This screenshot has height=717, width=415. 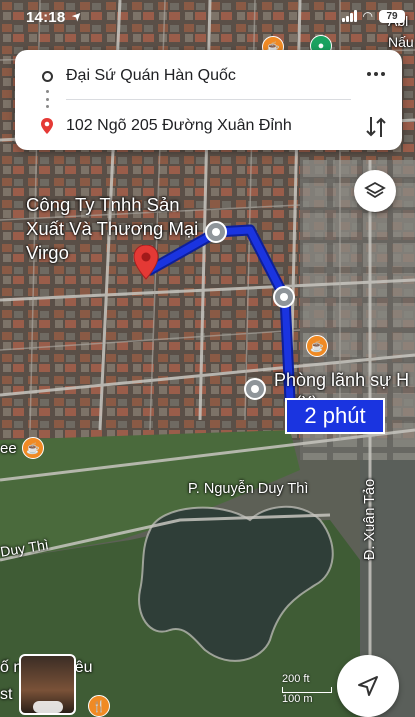 What do you see at coordinates (376, 74) in the screenshot?
I see `more-options-button` at bounding box center [376, 74].